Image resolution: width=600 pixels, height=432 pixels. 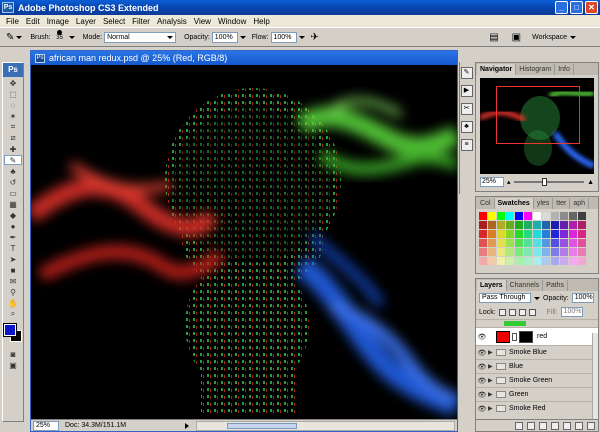 I want to click on new-layer-icon, so click(x=579, y=425).